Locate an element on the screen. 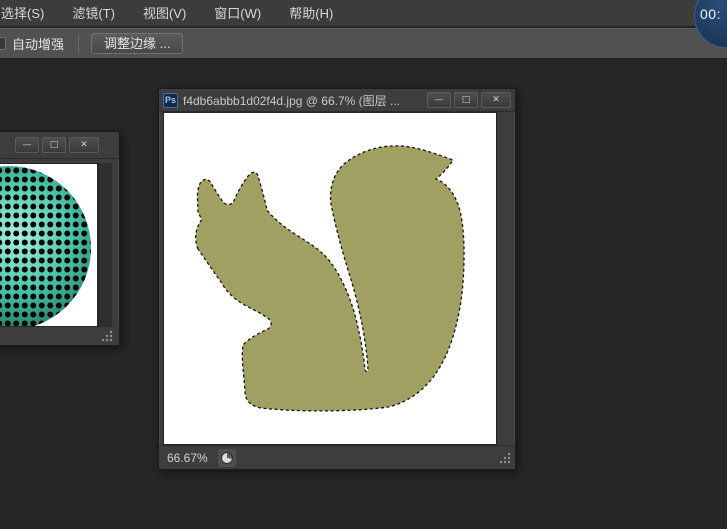 The image size is (727, 529). secondary-scrollbar is located at coordinates (105, 245).